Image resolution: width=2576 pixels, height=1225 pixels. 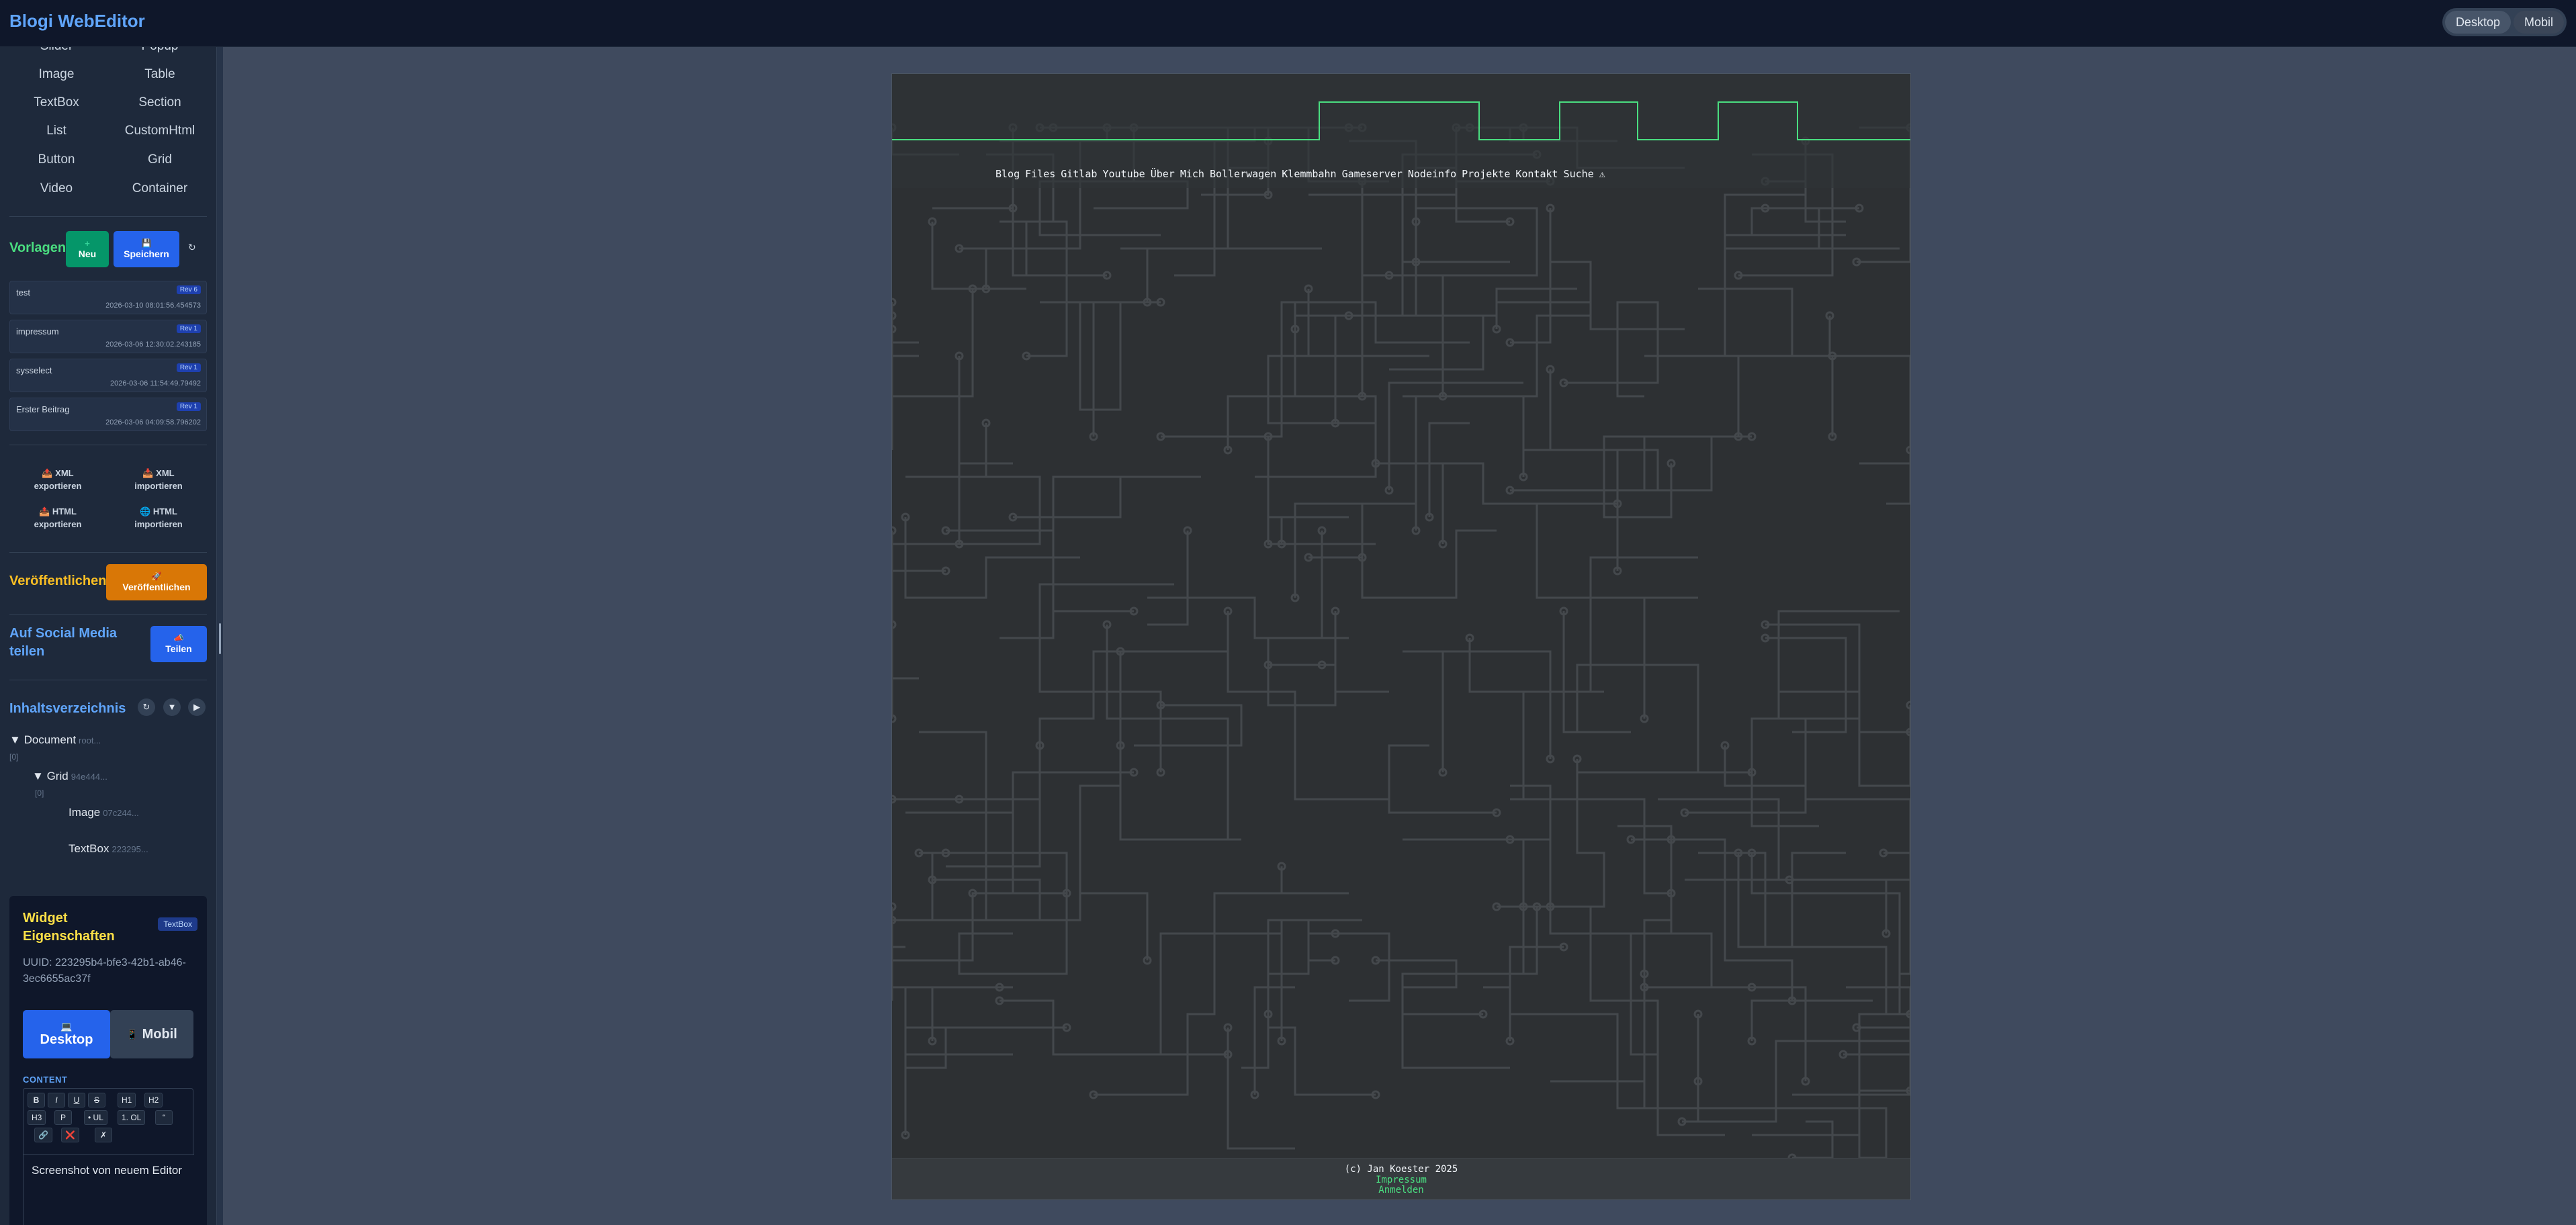 I want to click on footer-link-impressum: Impressum, so click(x=1401, y=1180).